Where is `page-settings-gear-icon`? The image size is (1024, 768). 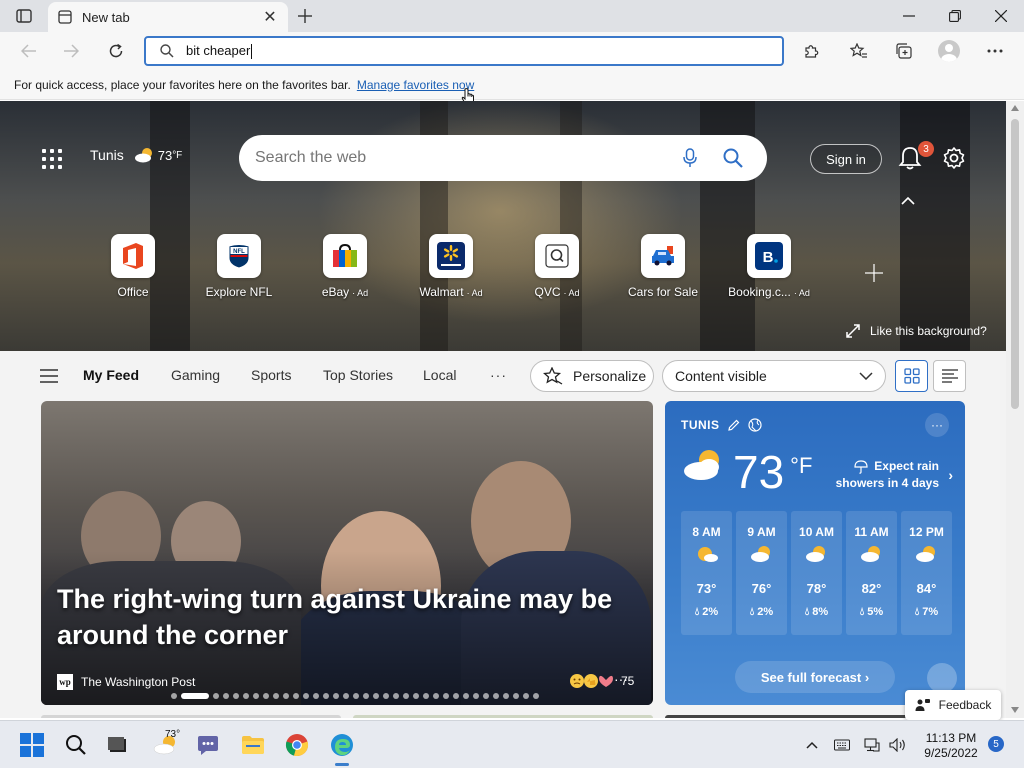
page-settings-gear-icon is located at coordinates (954, 158).